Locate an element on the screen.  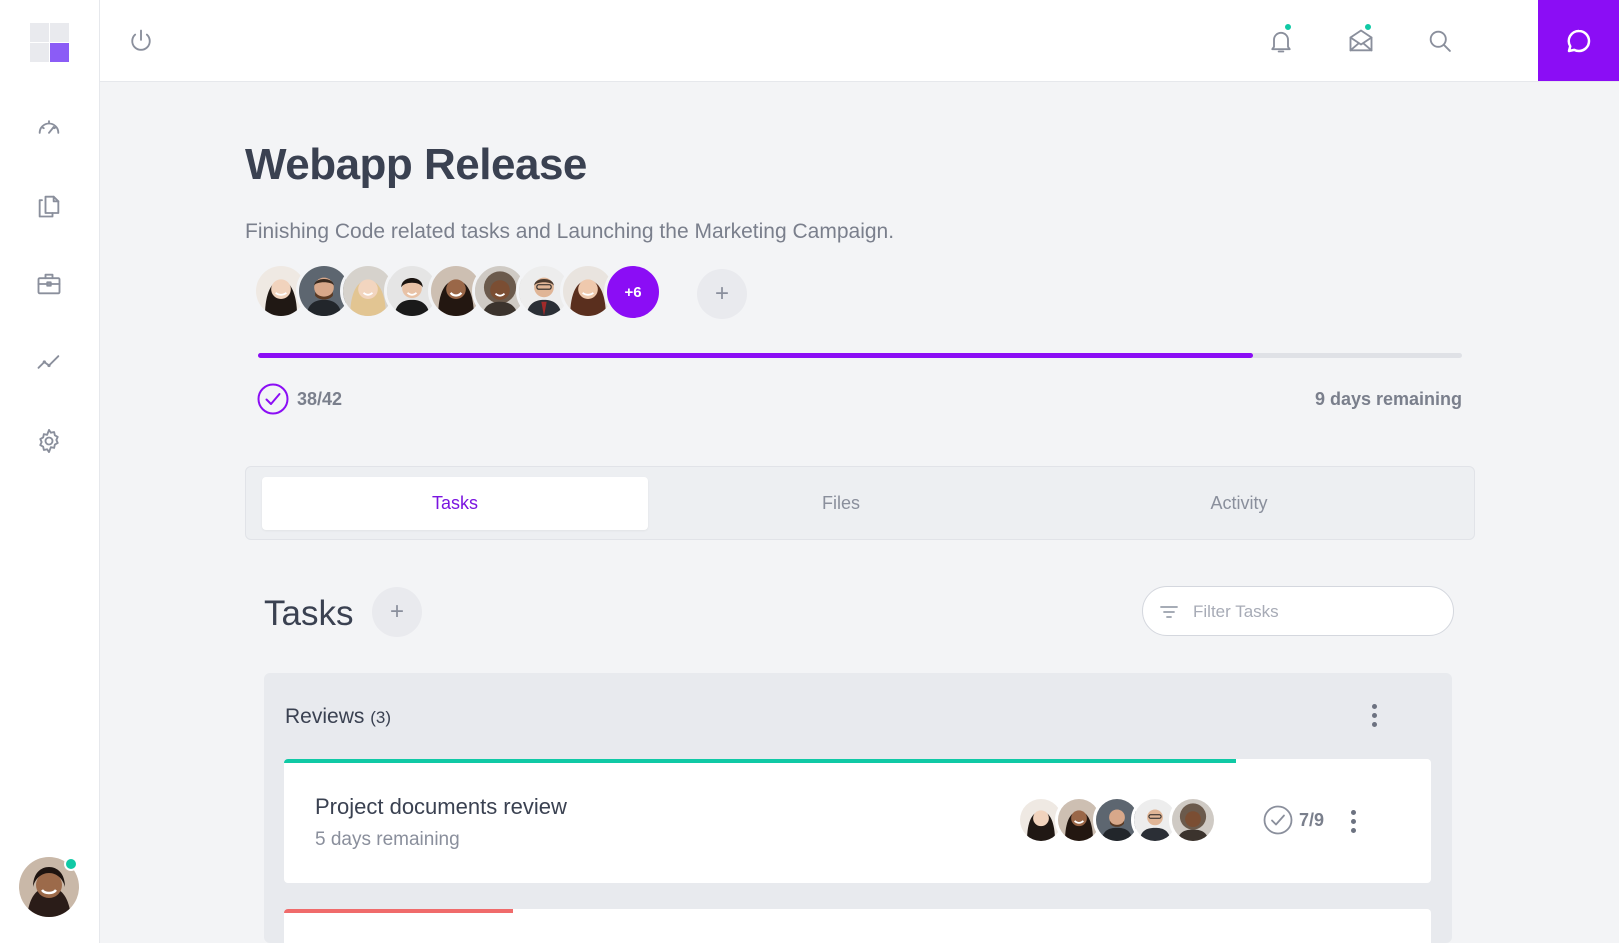
group-count: (3) is located at coordinates (380, 717).